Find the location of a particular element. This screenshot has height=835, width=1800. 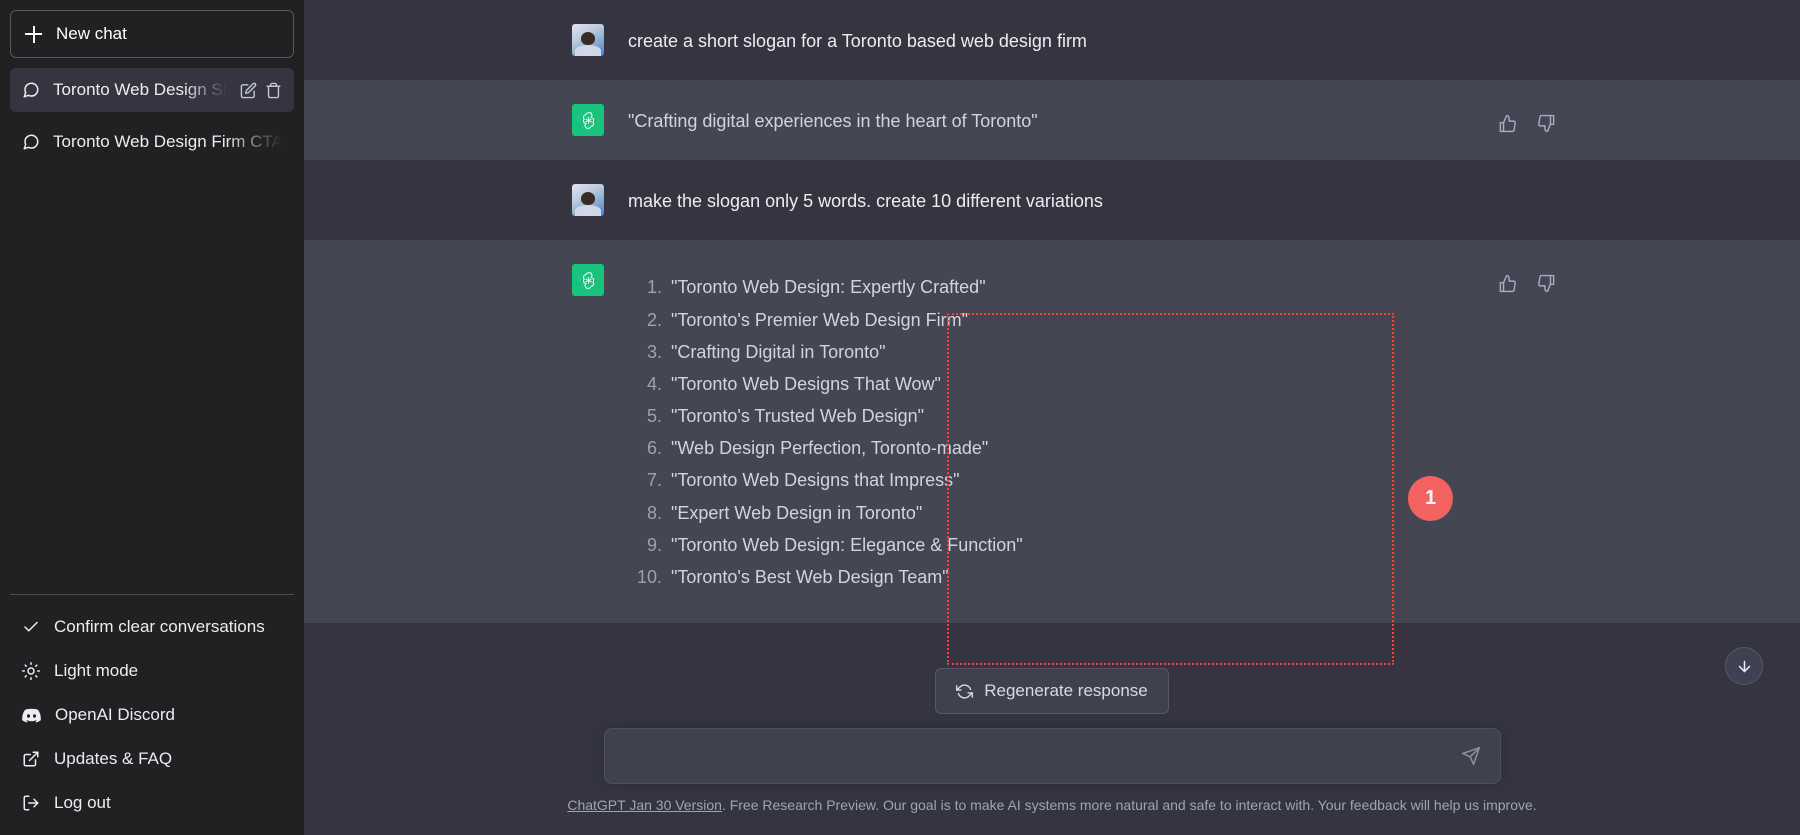

conversation-title: Toronto Web Design Sl is located at coordinates (140, 89).